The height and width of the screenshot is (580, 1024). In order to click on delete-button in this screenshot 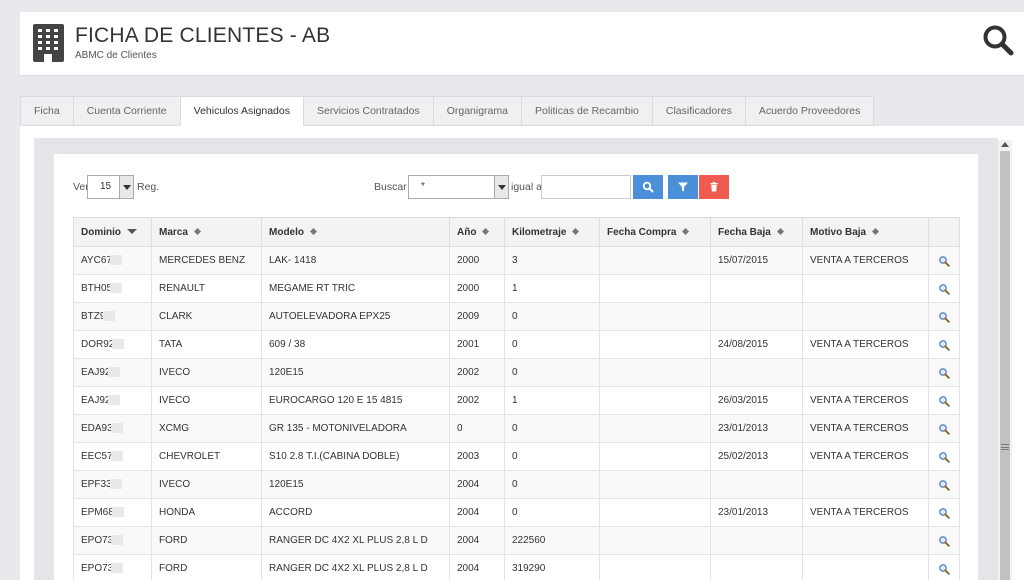, I will do `click(714, 187)`.